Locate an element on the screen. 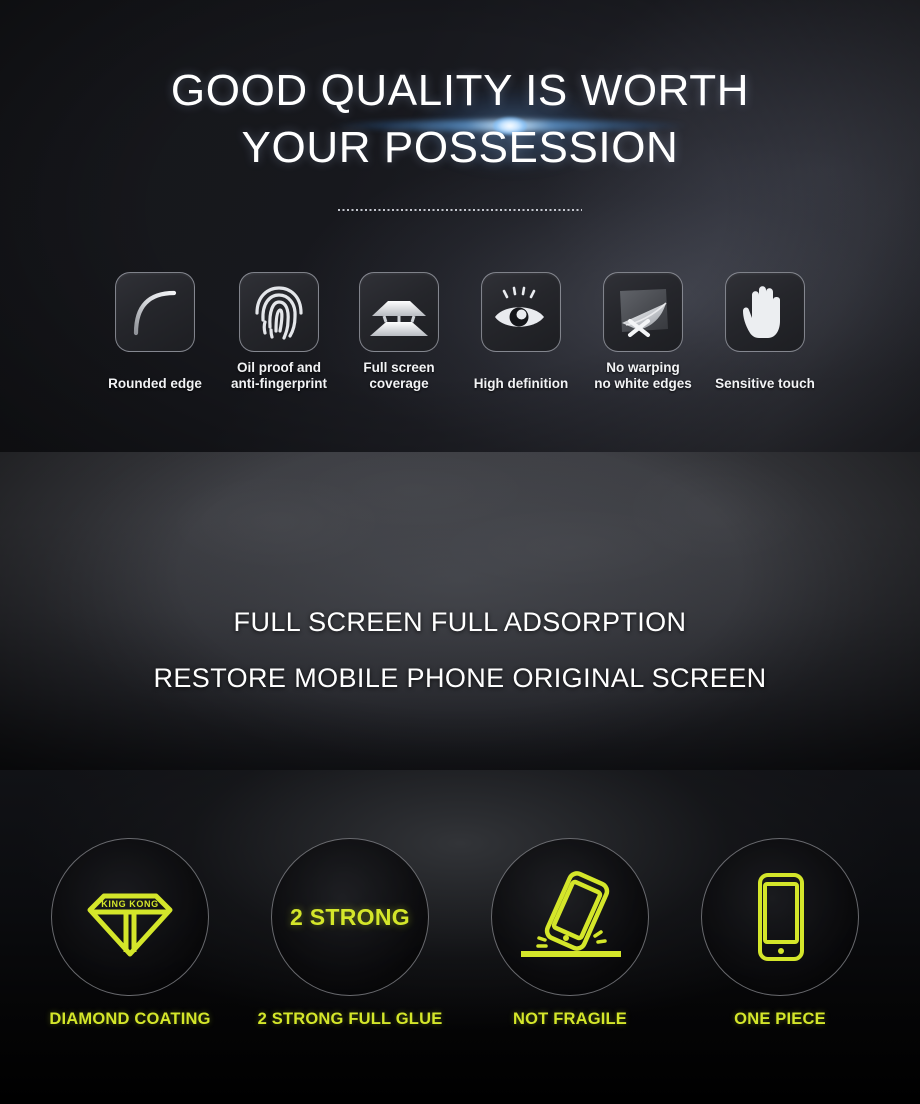 This screenshot has height=1104, width=920. phone-outline-icon is located at coordinates (780, 917).